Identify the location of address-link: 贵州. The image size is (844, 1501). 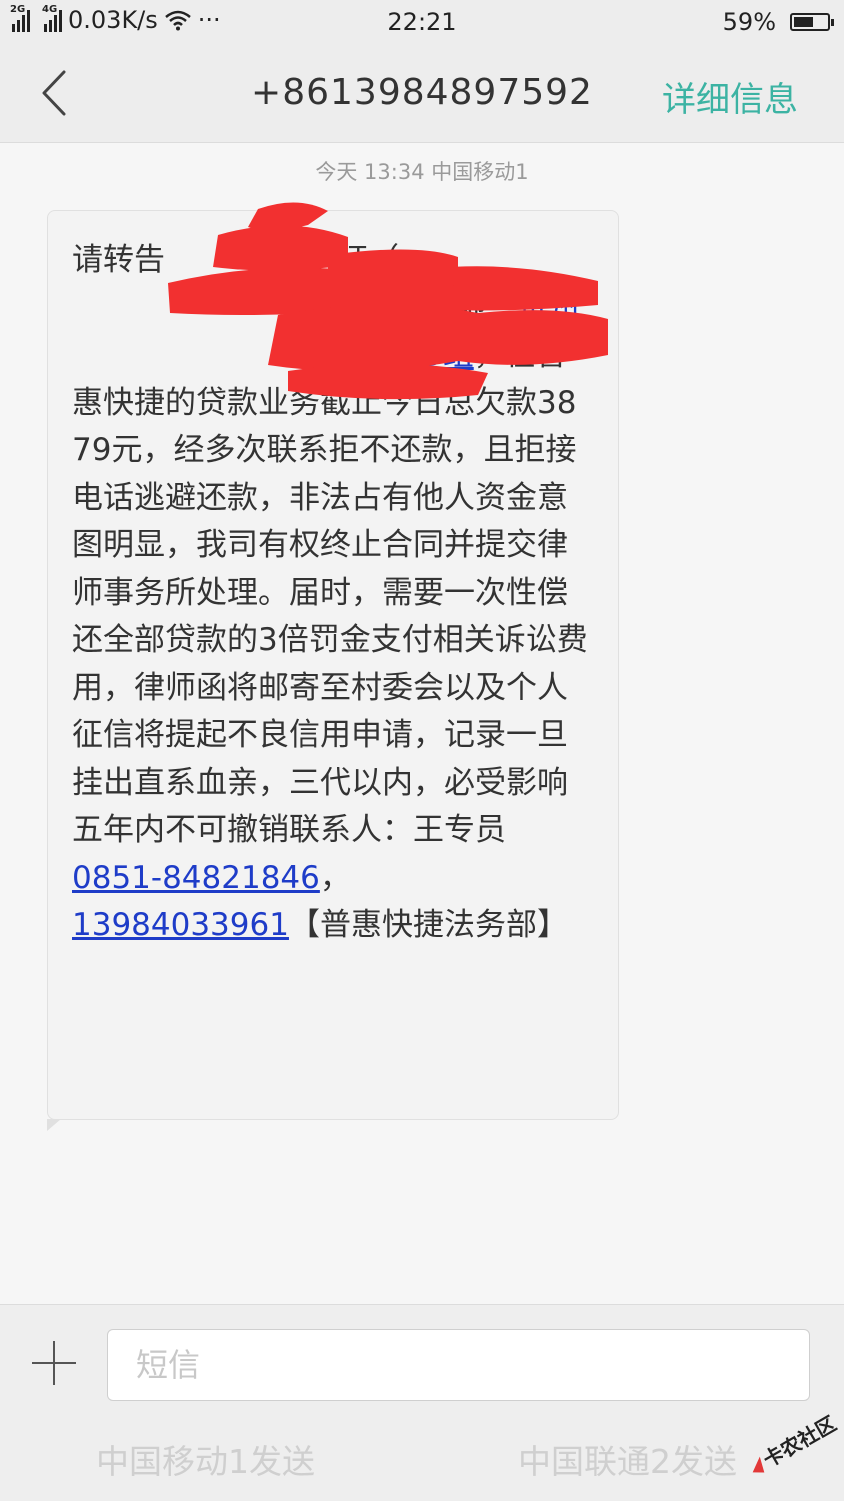
(549, 308).